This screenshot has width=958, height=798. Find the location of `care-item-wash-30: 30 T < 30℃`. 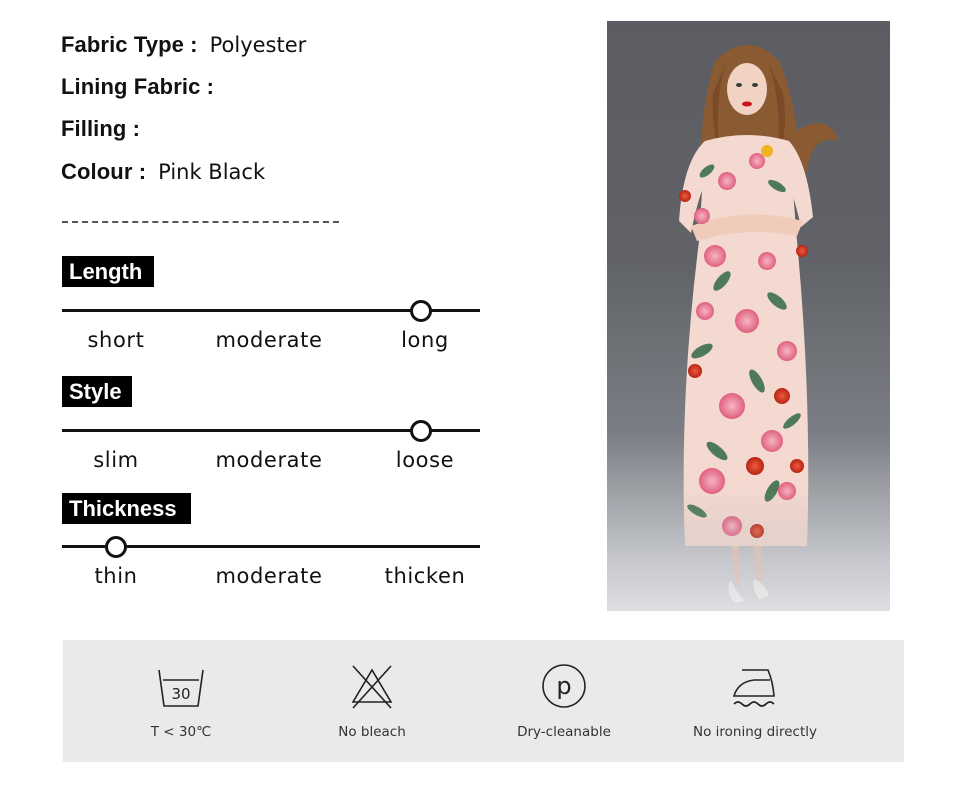

care-item-wash-30: 30 T < 30℃ is located at coordinates (181, 701).